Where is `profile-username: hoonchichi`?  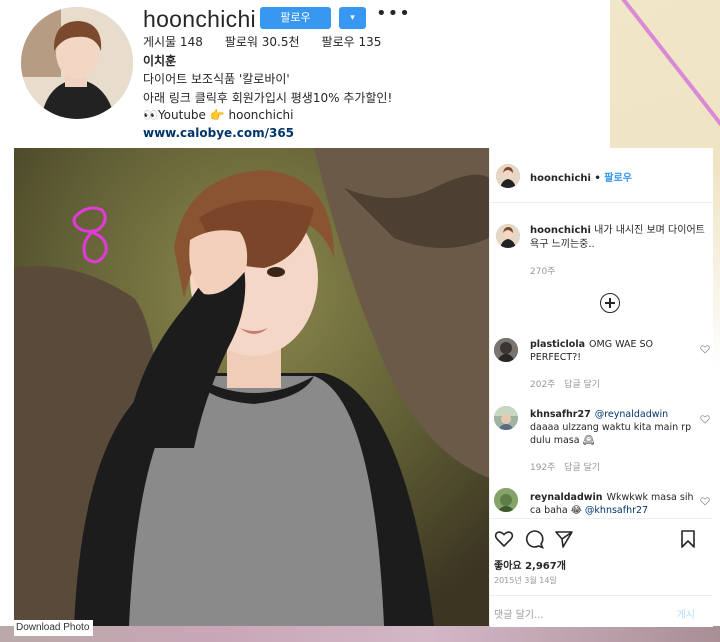
profile-username: hoonchichi is located at coordinates (199, 19).